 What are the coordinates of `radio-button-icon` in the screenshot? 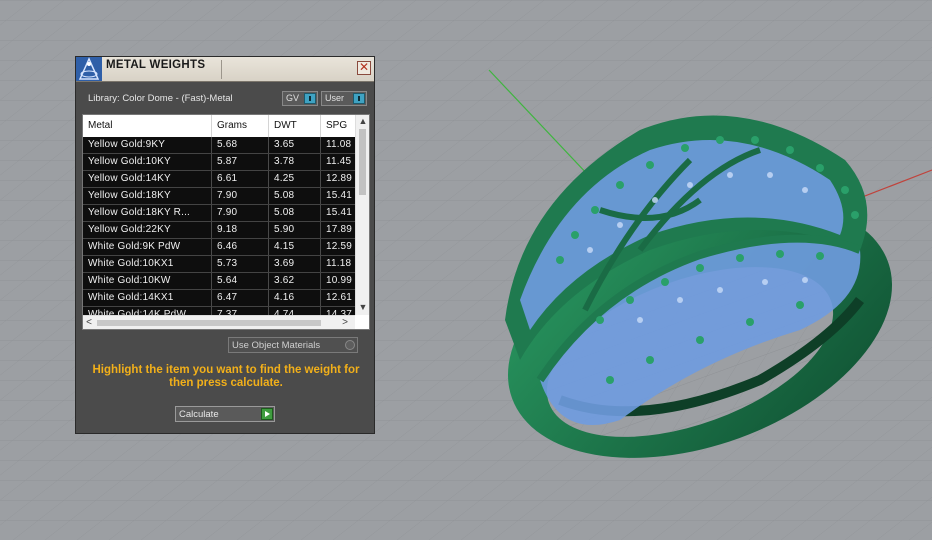 It's located at (350, 345).